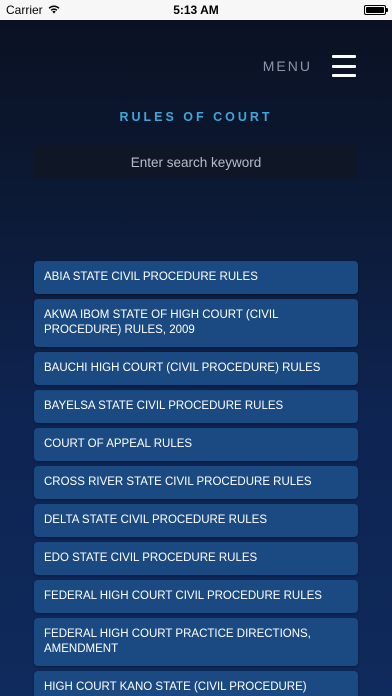  What do you see at coordinates (196, 117) in the screenshot?
I see `page-title: RULES OF COURT` at bounding box center [196, 117].